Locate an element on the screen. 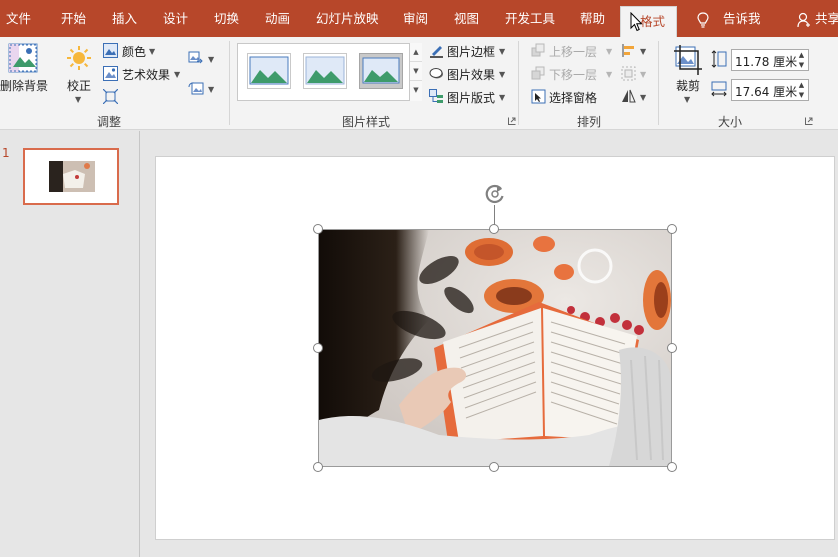  correct-button: 校正 is located at coordinates (79, 85).